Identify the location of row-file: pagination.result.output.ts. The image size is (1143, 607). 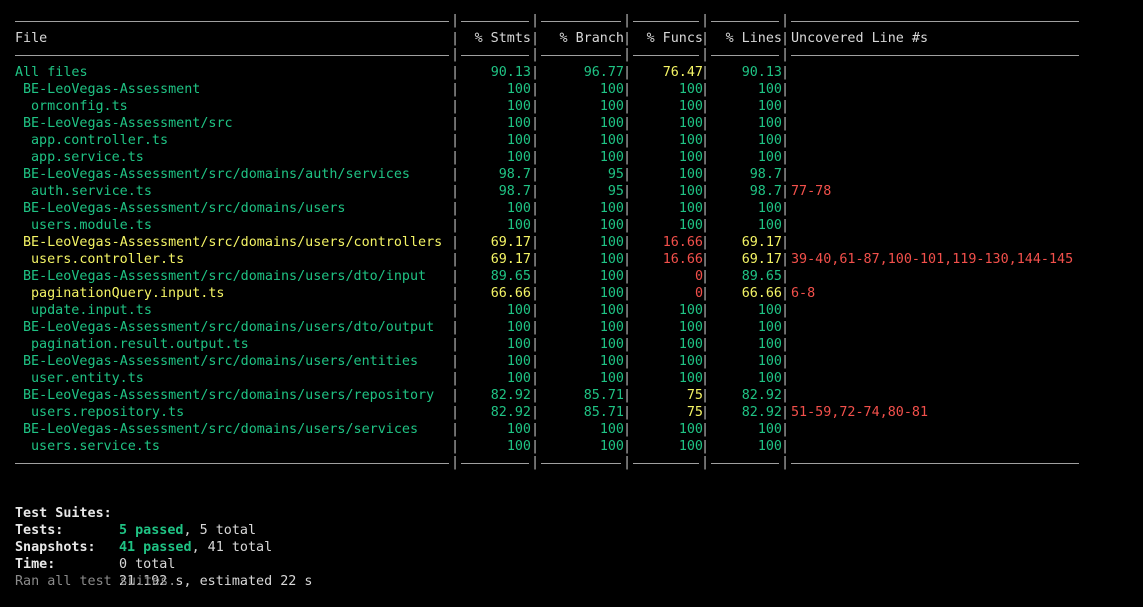
(140, 344).